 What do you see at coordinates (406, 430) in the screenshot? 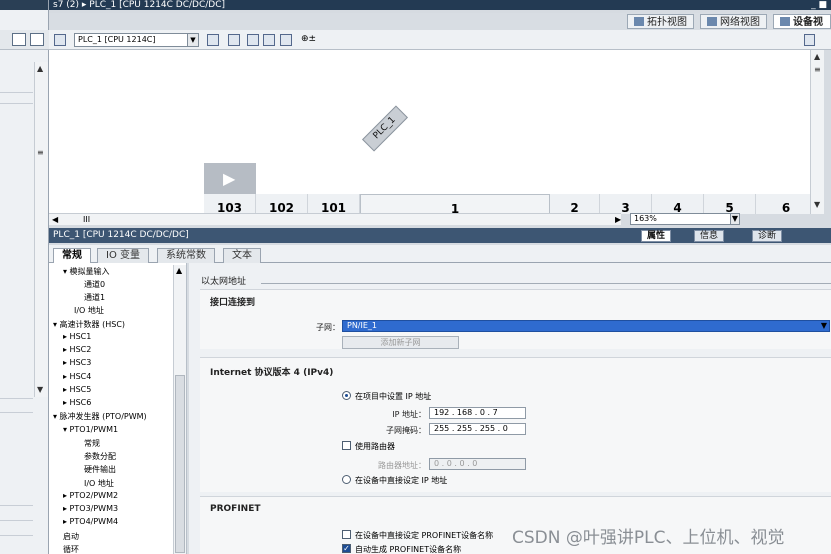
I see `subnet-mask-label: 子网掩码：` at bounding box center [406, 430].